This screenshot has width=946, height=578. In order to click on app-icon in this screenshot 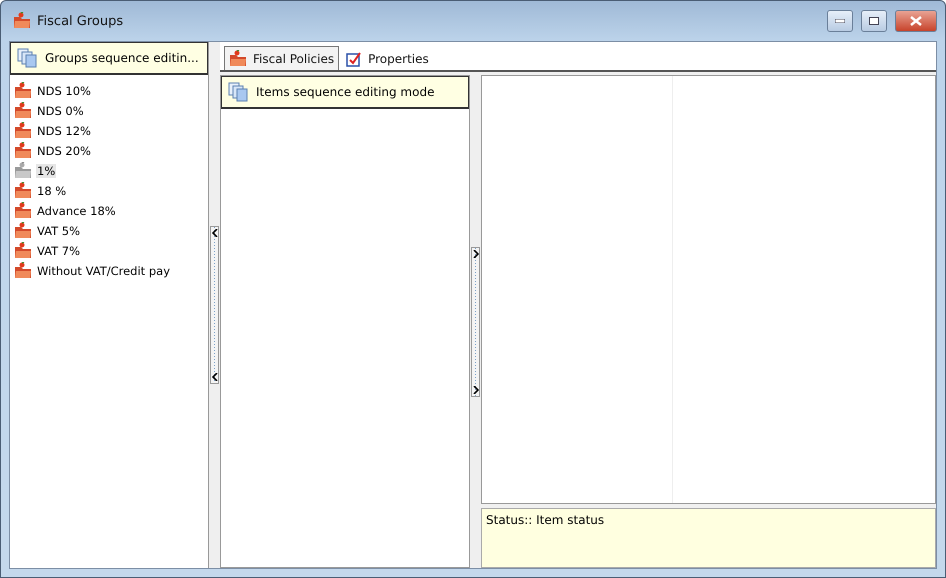, I will do `click(22, 21)`.